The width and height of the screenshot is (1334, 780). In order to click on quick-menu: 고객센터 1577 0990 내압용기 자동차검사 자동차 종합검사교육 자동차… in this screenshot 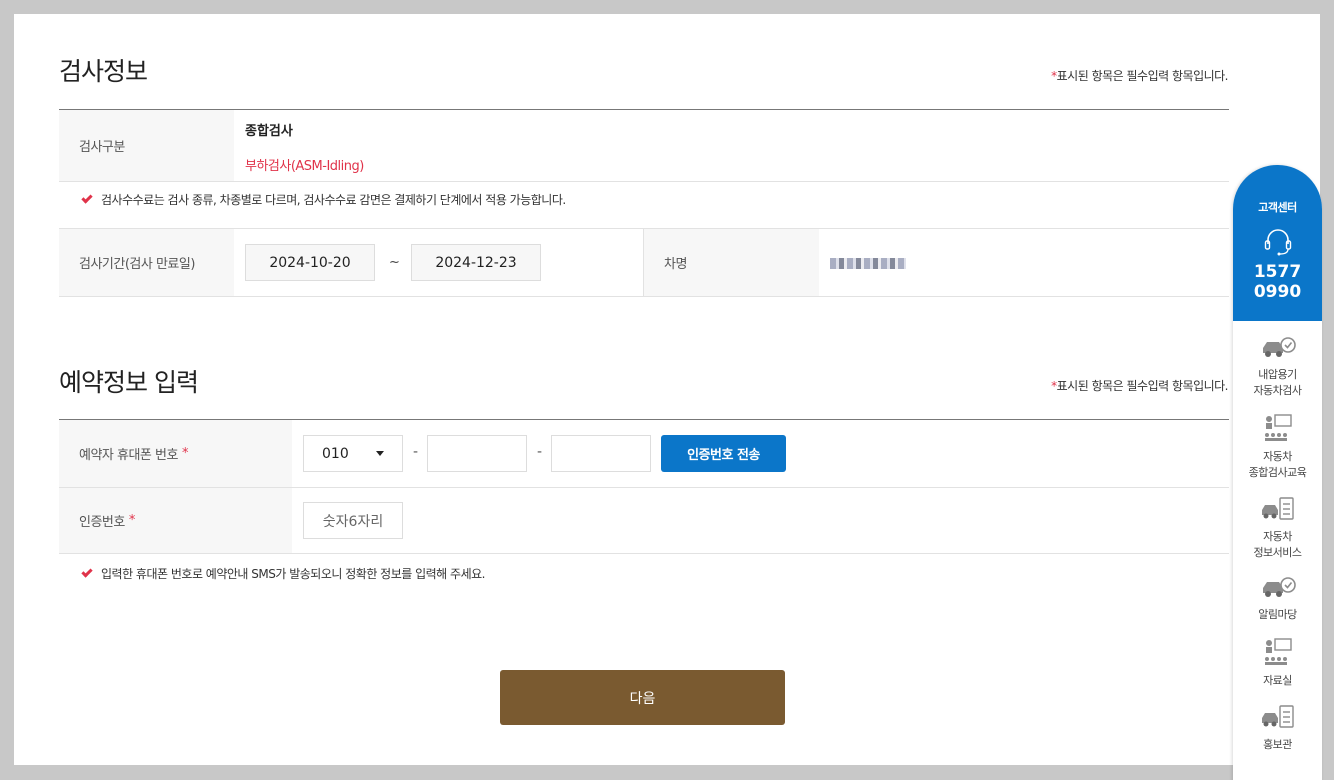, I will do `click(1277, 472)`.